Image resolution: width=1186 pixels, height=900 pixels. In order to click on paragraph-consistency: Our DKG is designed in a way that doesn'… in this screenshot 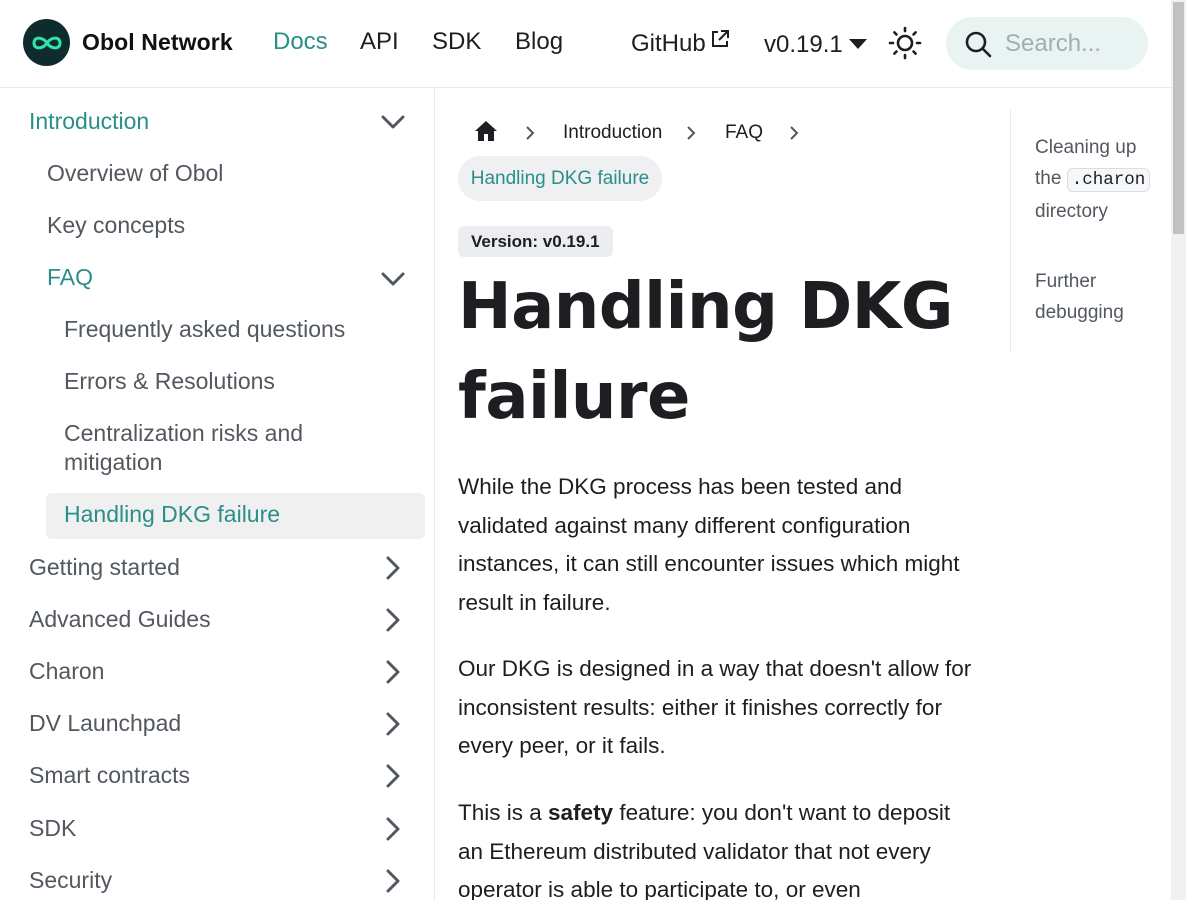, I will do `click(715, 707)`.